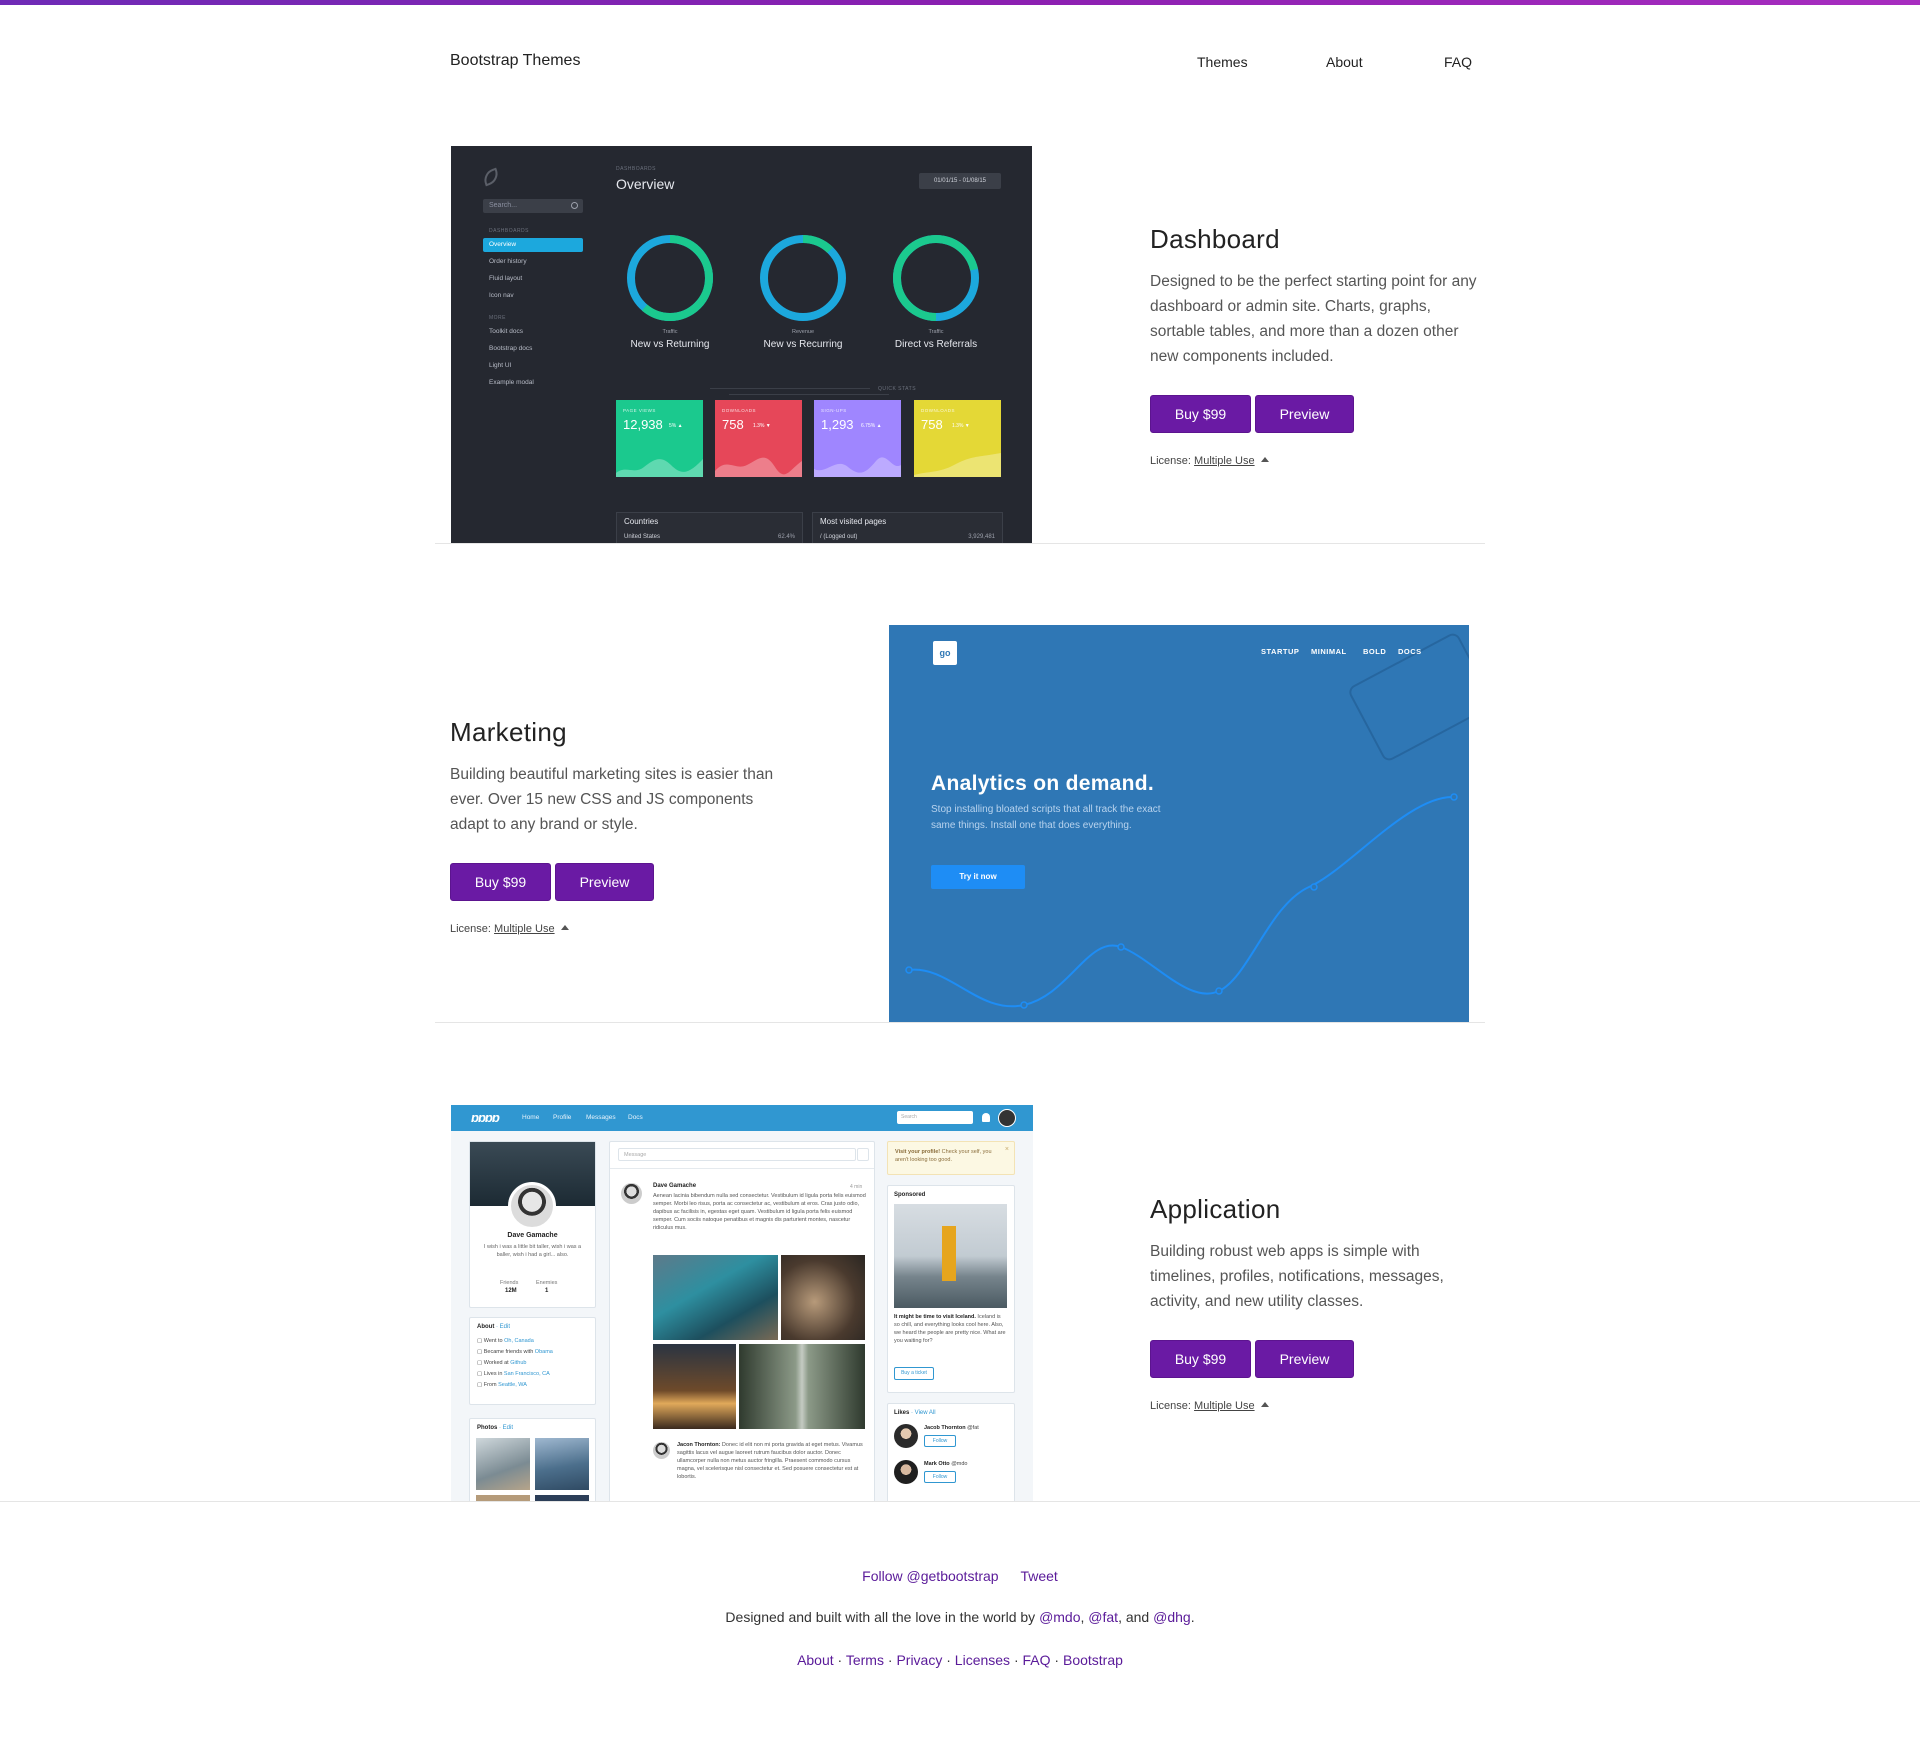  Describe the element at coordinates (1103, 1617) in the screenshot. I see `fat-link: @fat` at that location.